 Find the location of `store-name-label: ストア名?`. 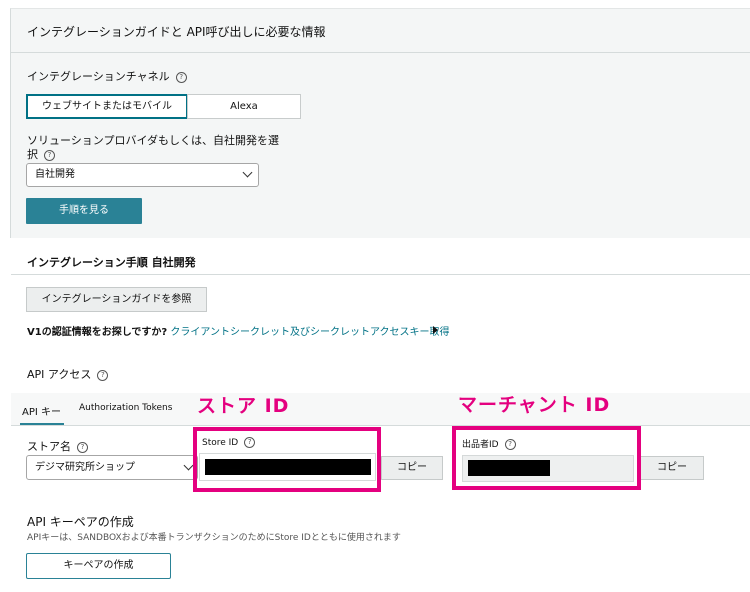

store-name-label: ストア名? is located at coordinates (57, 446).